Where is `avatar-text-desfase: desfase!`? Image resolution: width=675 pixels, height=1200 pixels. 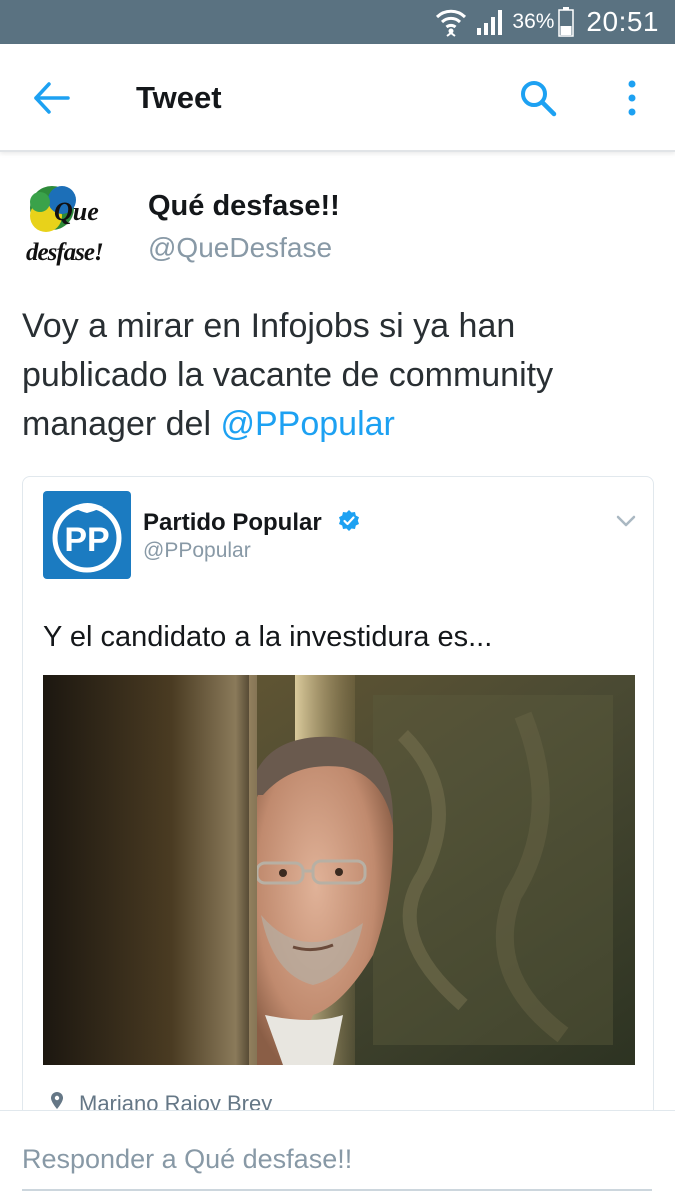
avatar-text-desfase: desfase! is located at coordinates (64, 252).